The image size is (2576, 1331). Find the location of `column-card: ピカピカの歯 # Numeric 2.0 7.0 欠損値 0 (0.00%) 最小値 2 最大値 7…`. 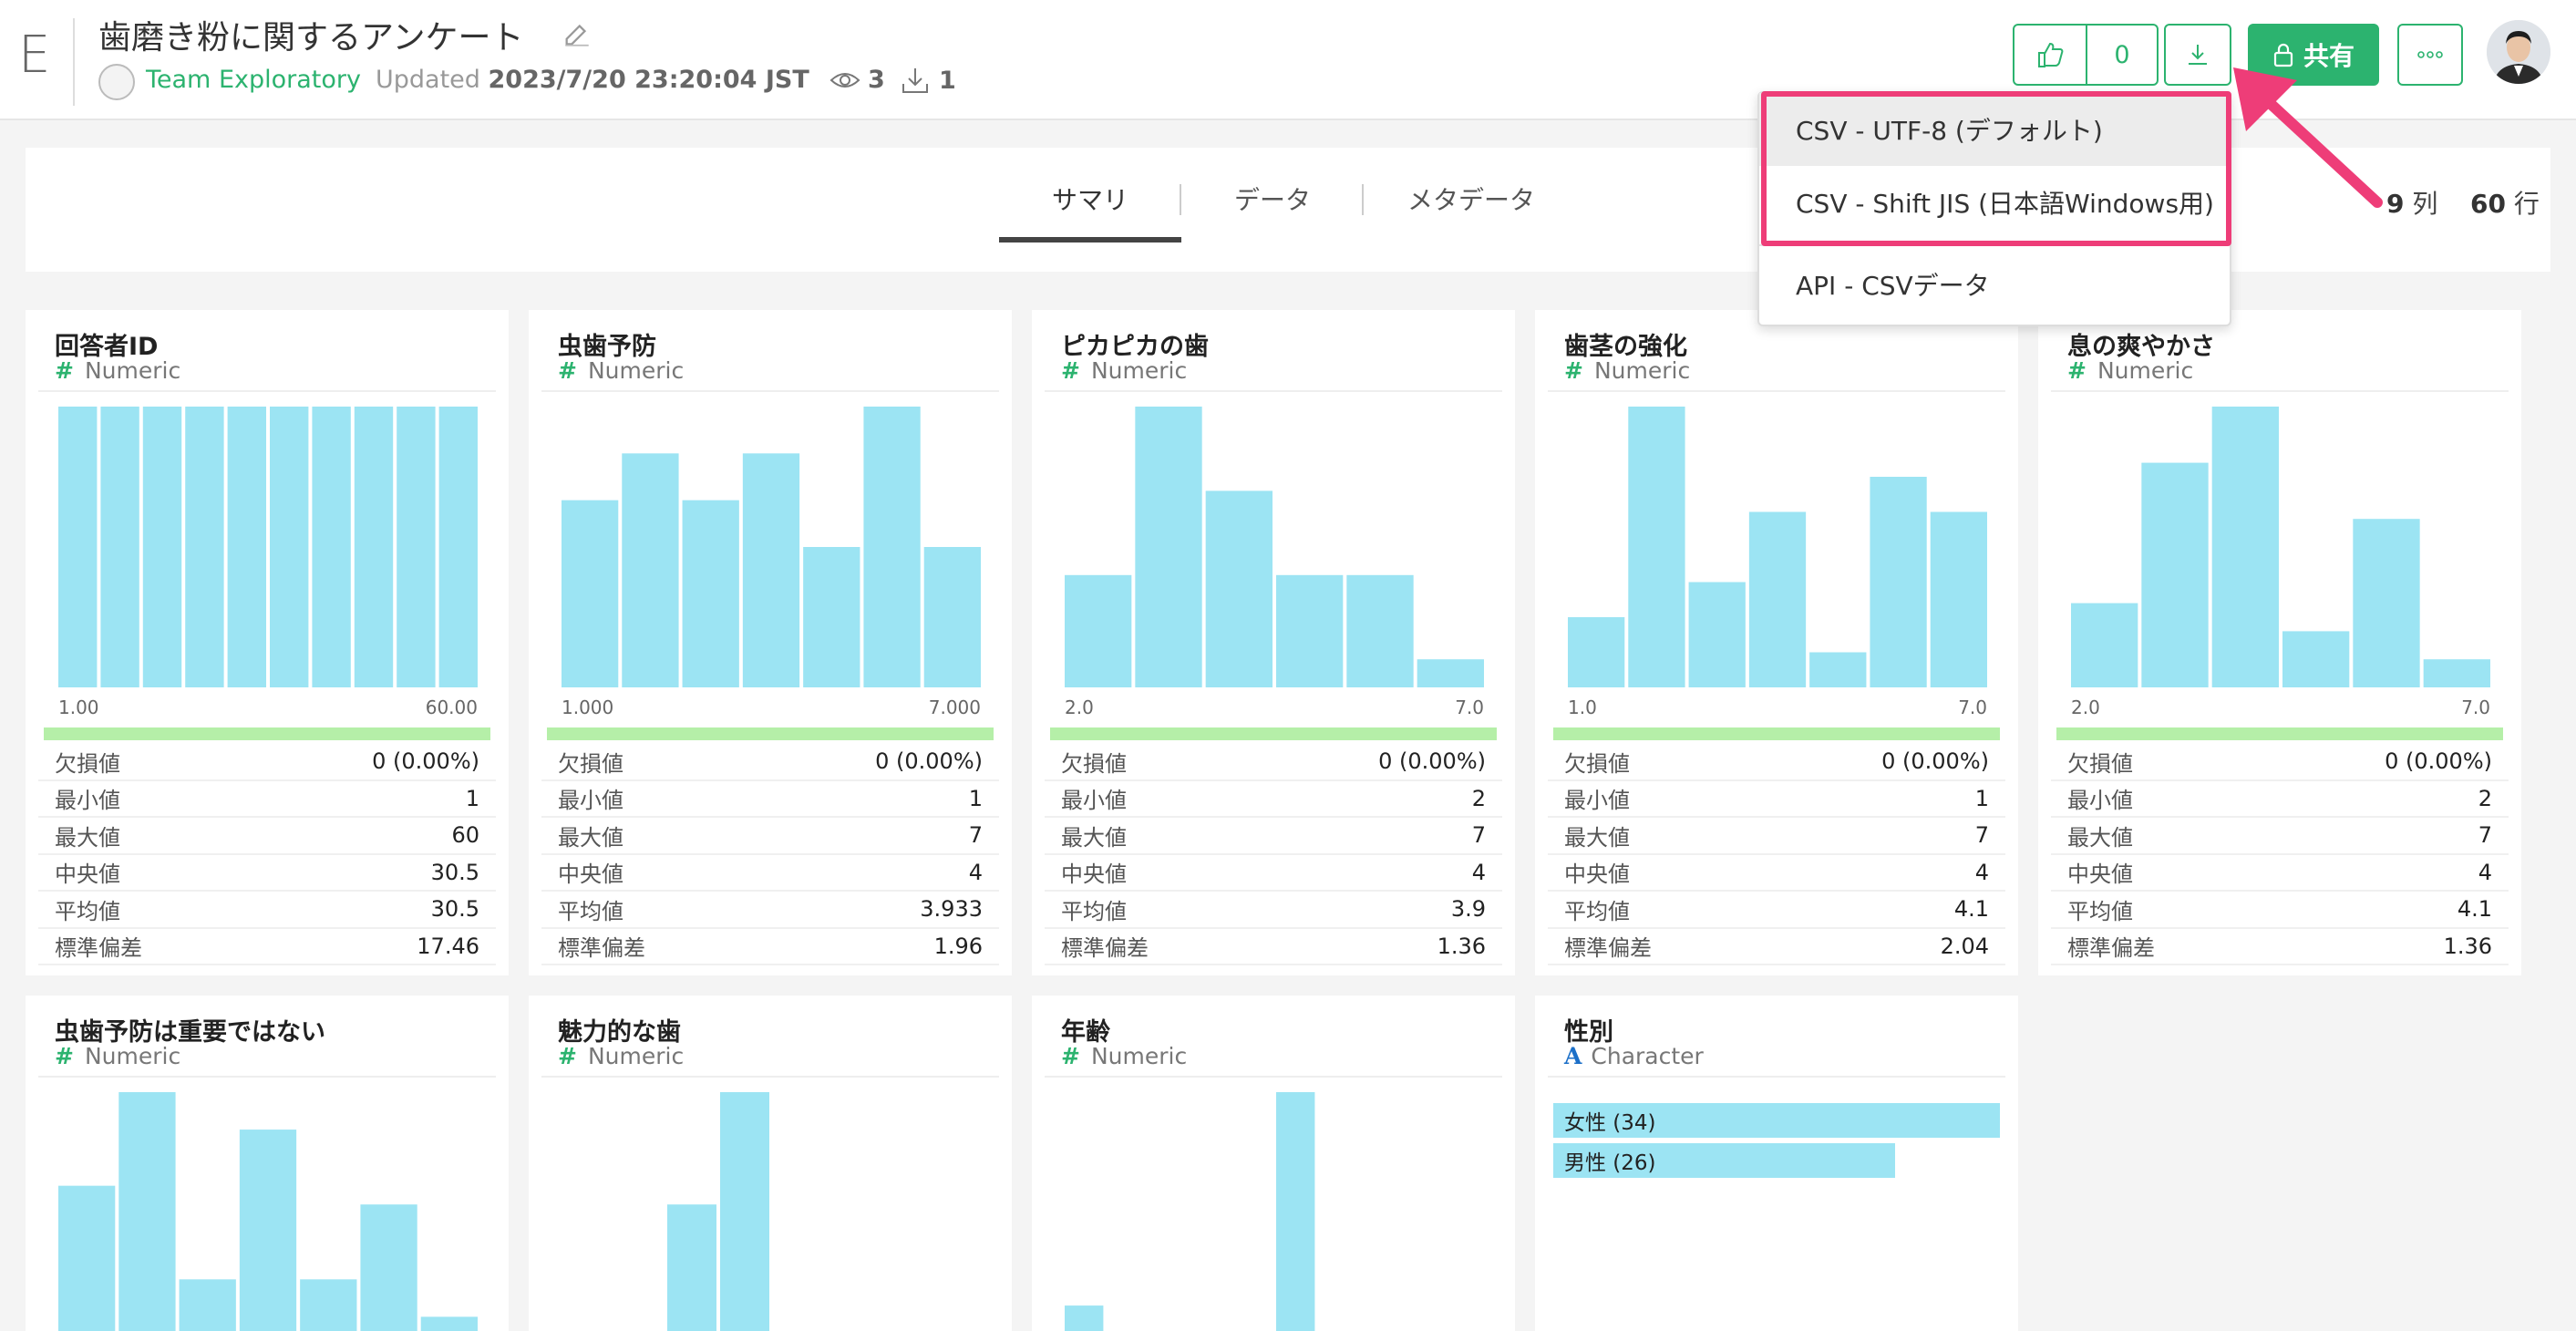

column-card: ピカピカの歯 # Numeric 2.0 7.0 欠損値 0 (0.00%) 最小値 2 最大値 7… is located at coordinates (1273, 642).